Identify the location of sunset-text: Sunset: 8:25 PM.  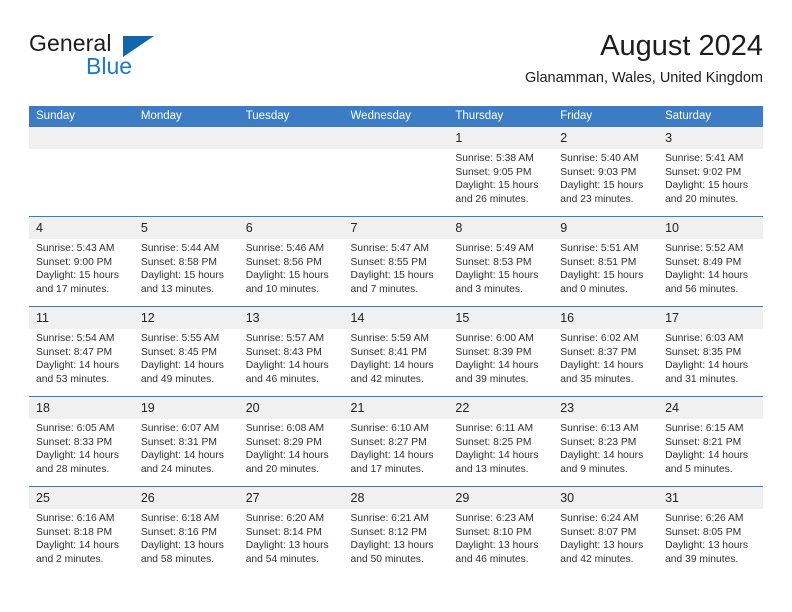
(493, 442).